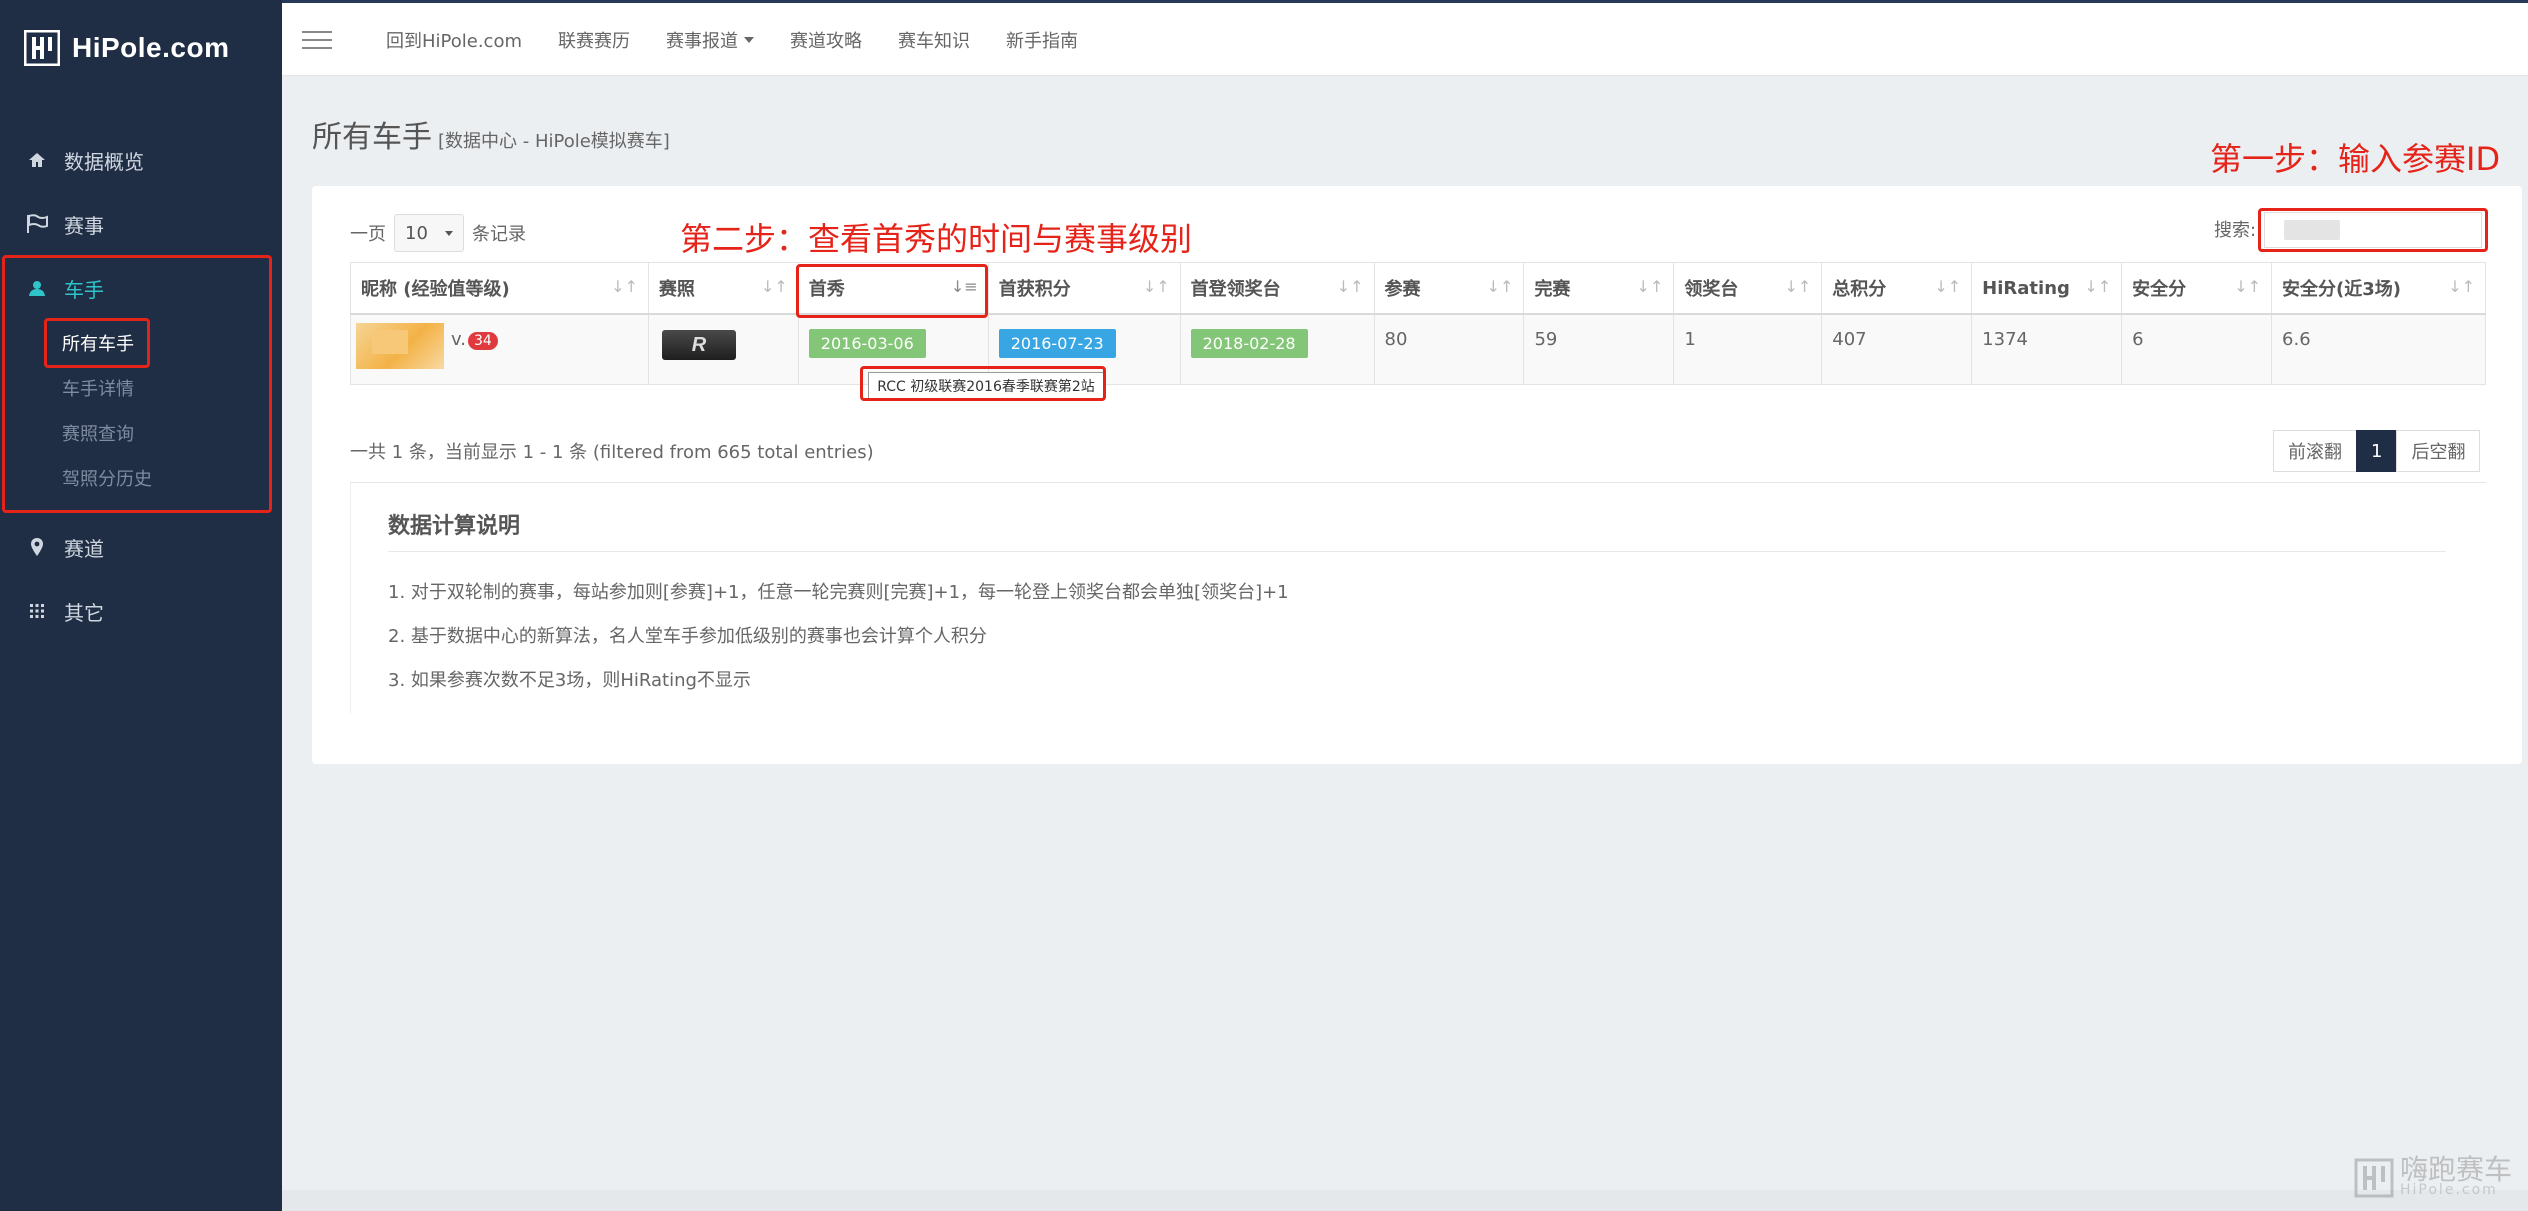 The image size is (2528, 1211). What do you see at coordinates (2235, 230) in the screenshot?
I see `search-label: 搜索:` at bounding box center [2235, 230].